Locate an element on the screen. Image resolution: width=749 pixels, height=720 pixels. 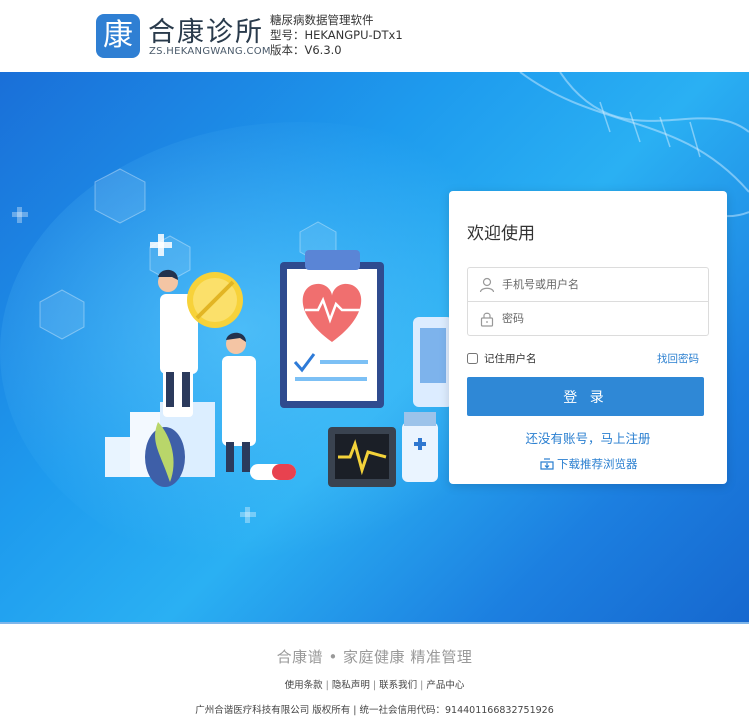
remember-checkbox is located at coordinates (472, 358).